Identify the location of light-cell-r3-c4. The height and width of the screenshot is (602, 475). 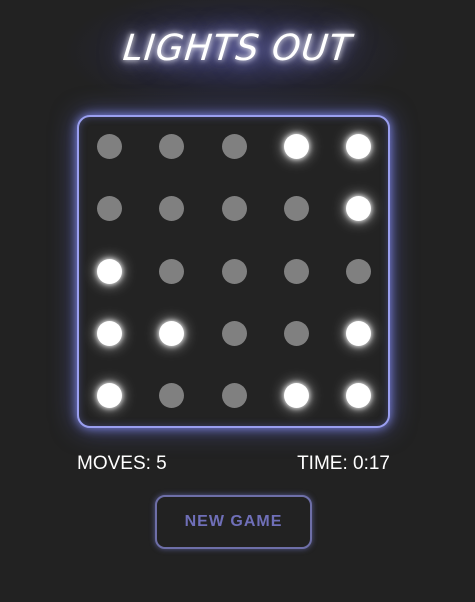
(296, 271).